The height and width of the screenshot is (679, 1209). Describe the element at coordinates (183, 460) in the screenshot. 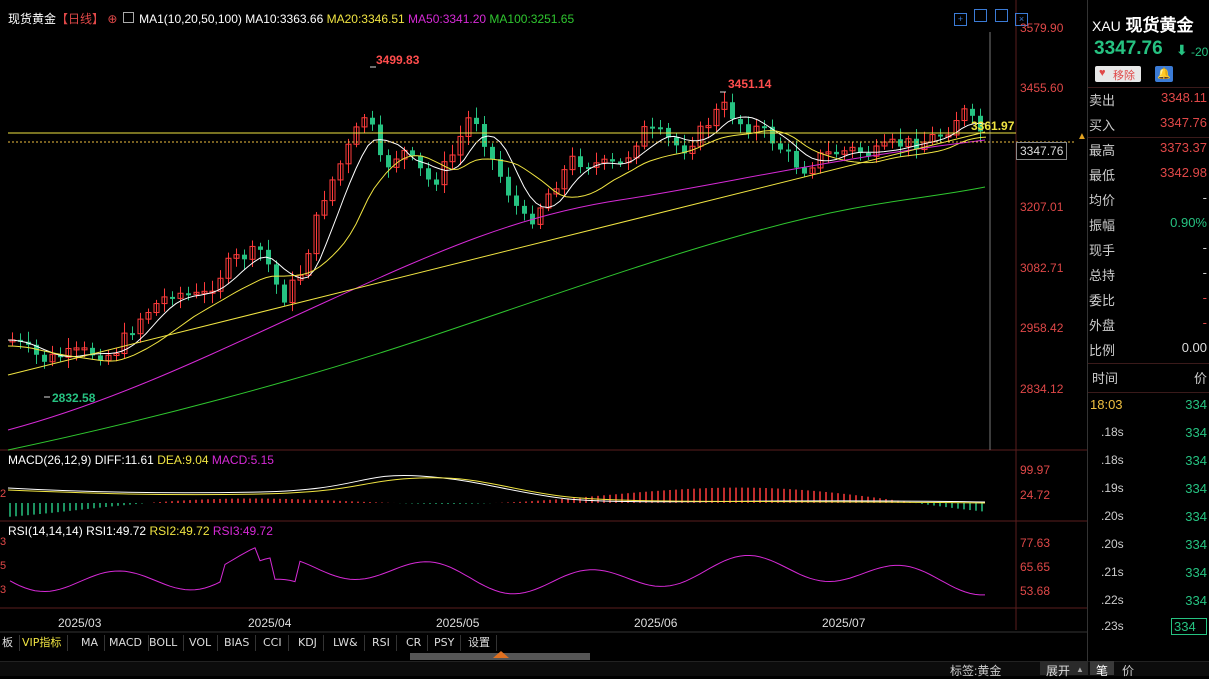

I see `macd-dea: DEA:9.04` at that location.